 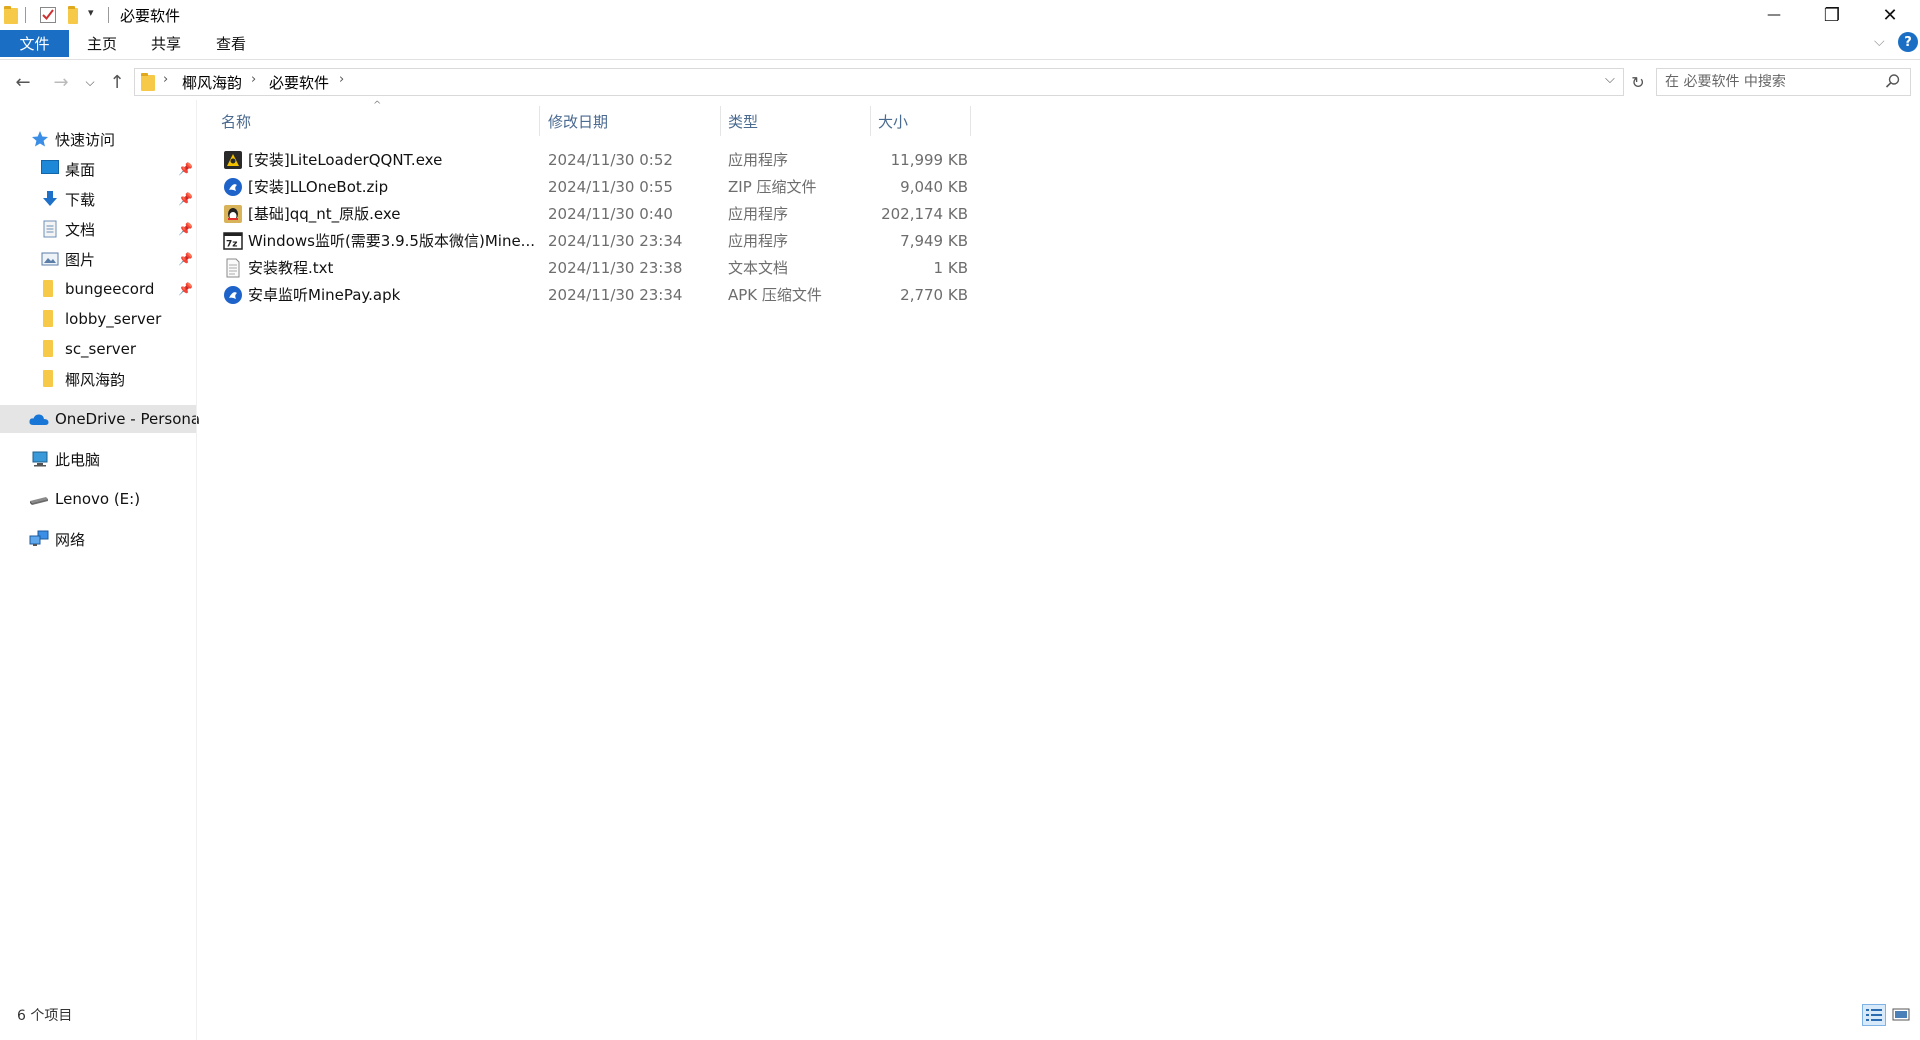 I want to click on sidebar-item-pictures: 图片 📌, so click(x=98, y=259).